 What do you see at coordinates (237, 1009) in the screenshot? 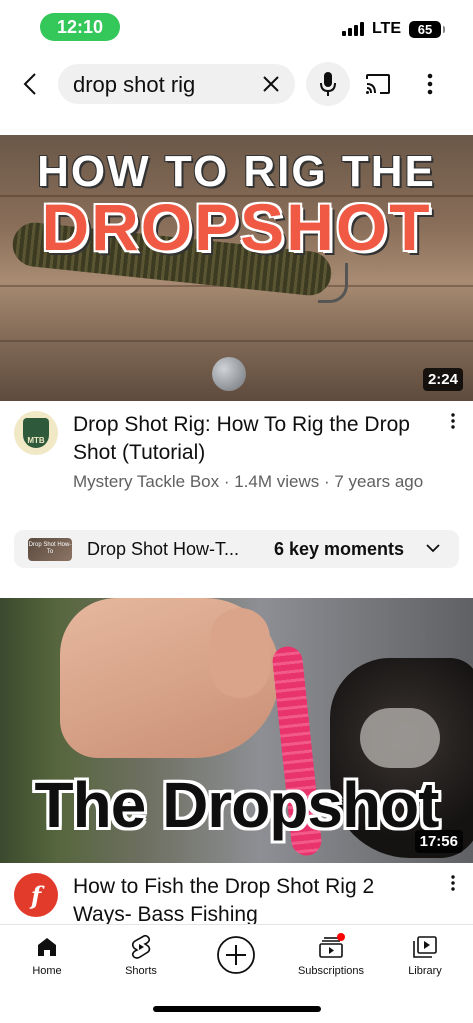
I see `home-indicator` at bounding box center [237, 1009].